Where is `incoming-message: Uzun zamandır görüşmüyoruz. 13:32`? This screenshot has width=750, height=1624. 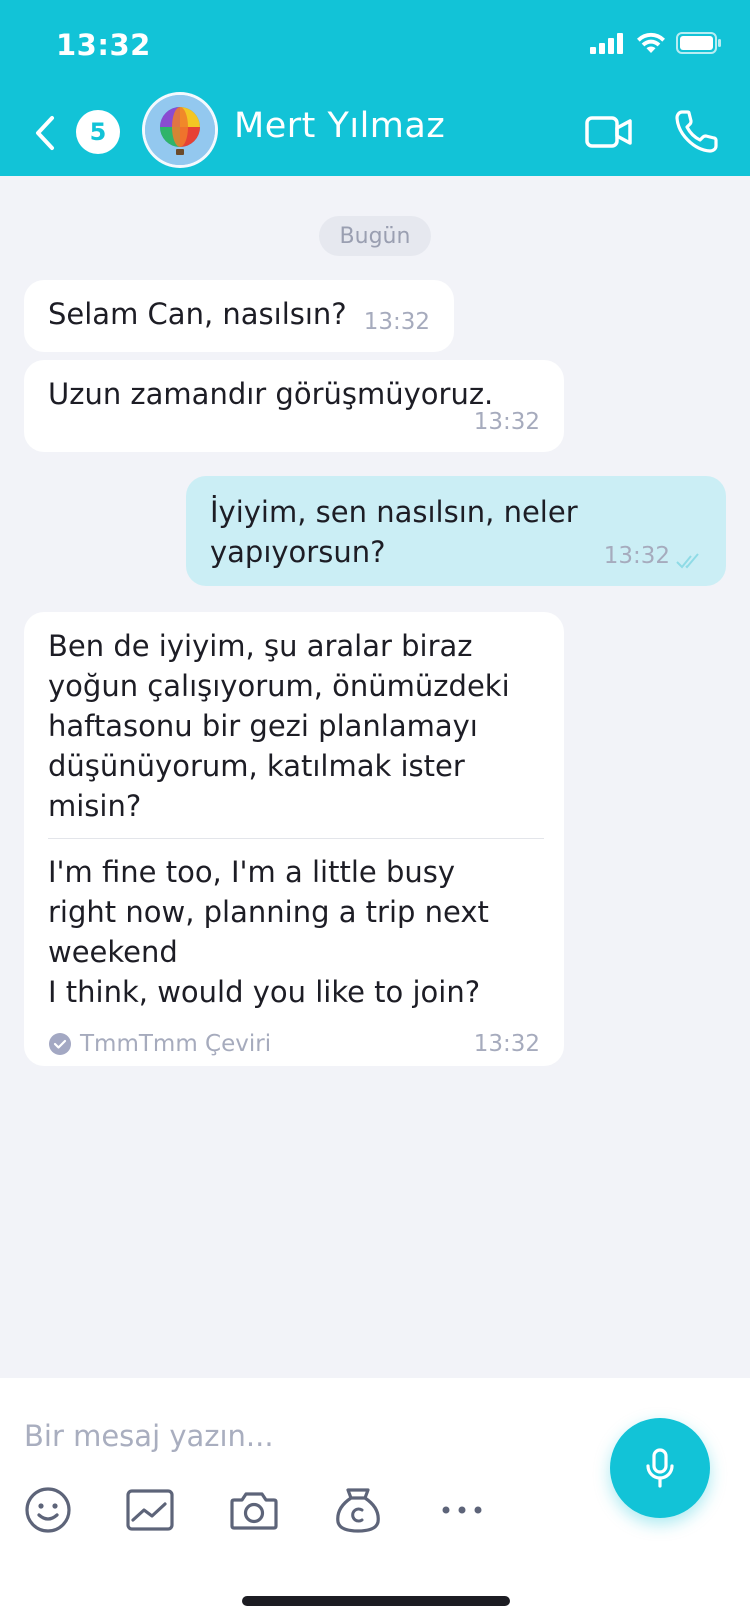
incoming-message: Uzun zamandır görüşmüyoruz. 13:32 is located at coordinates (294, 406).